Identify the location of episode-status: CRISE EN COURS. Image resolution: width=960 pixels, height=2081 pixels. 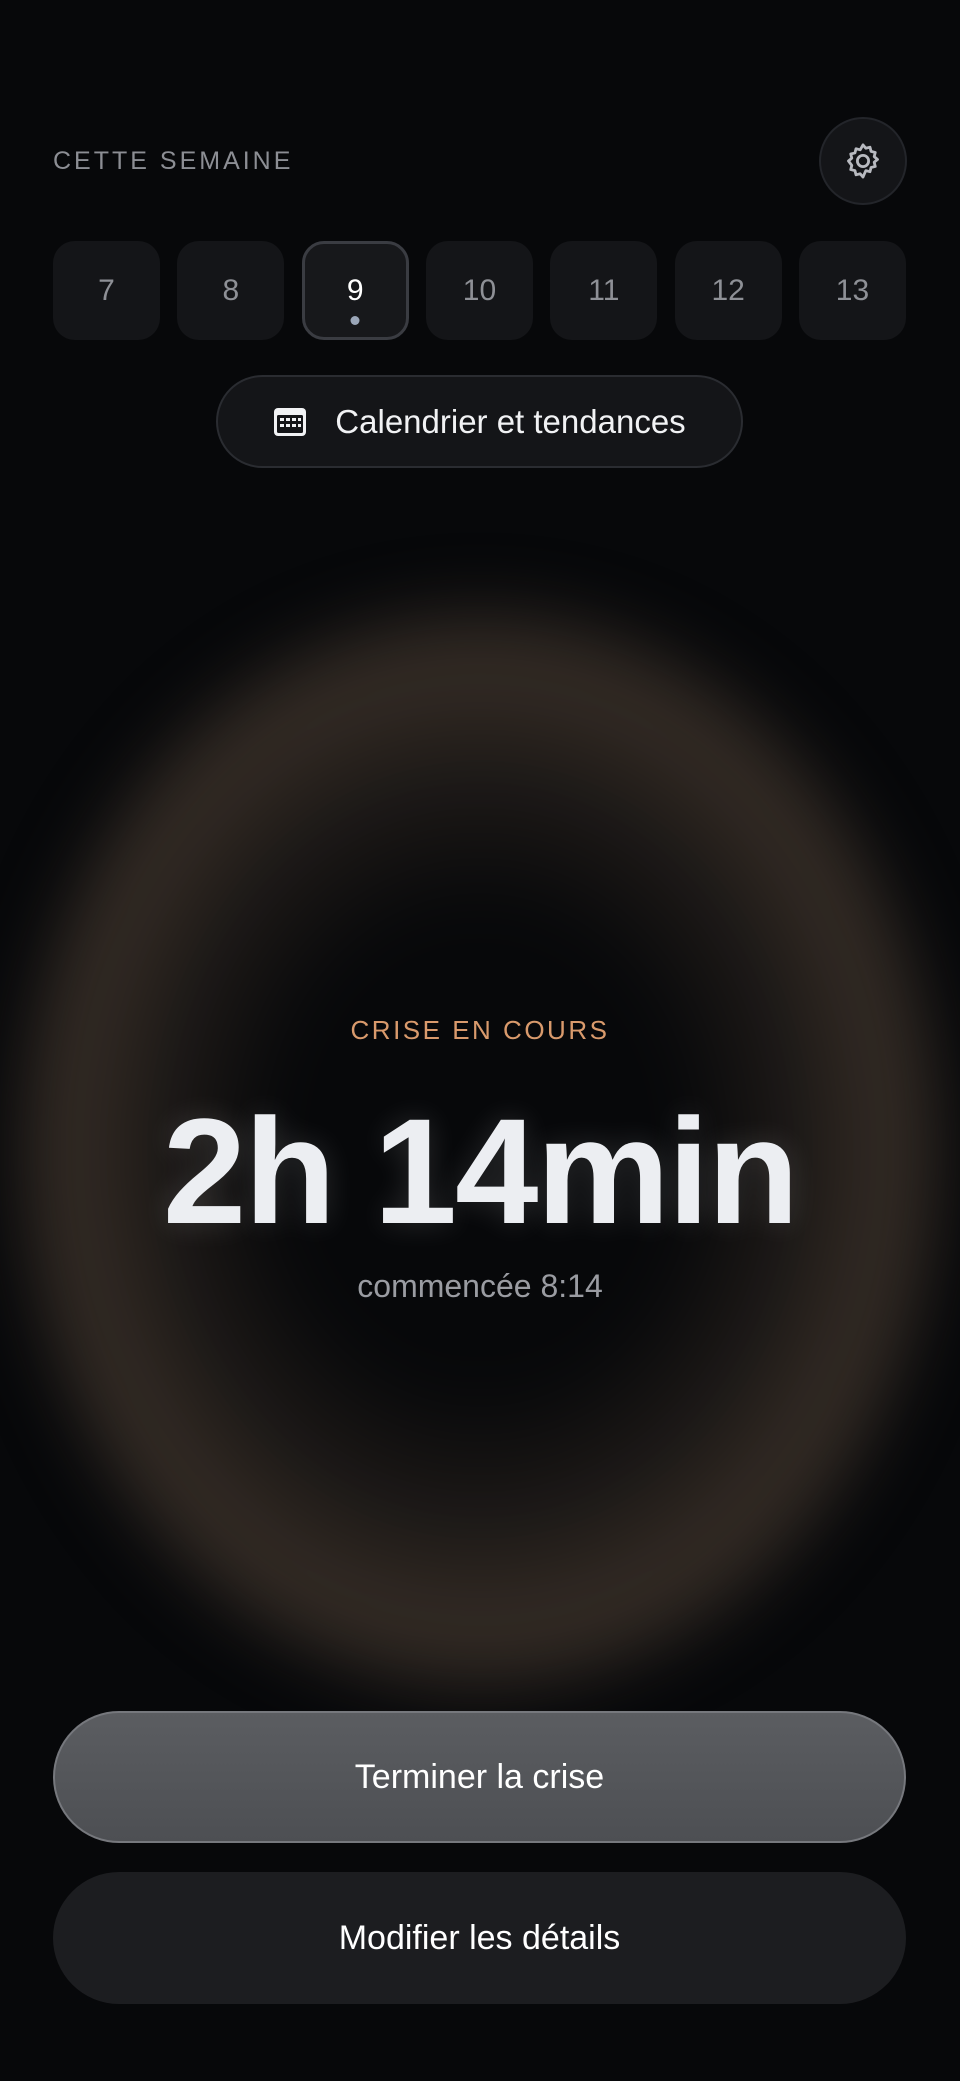
(480, 1030).